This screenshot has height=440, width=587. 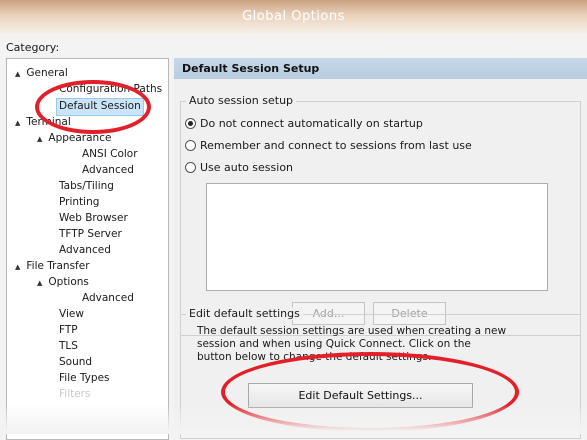 I want to click on tree-item-terminal: ▲ Terminal, so click(x=43, y=122).